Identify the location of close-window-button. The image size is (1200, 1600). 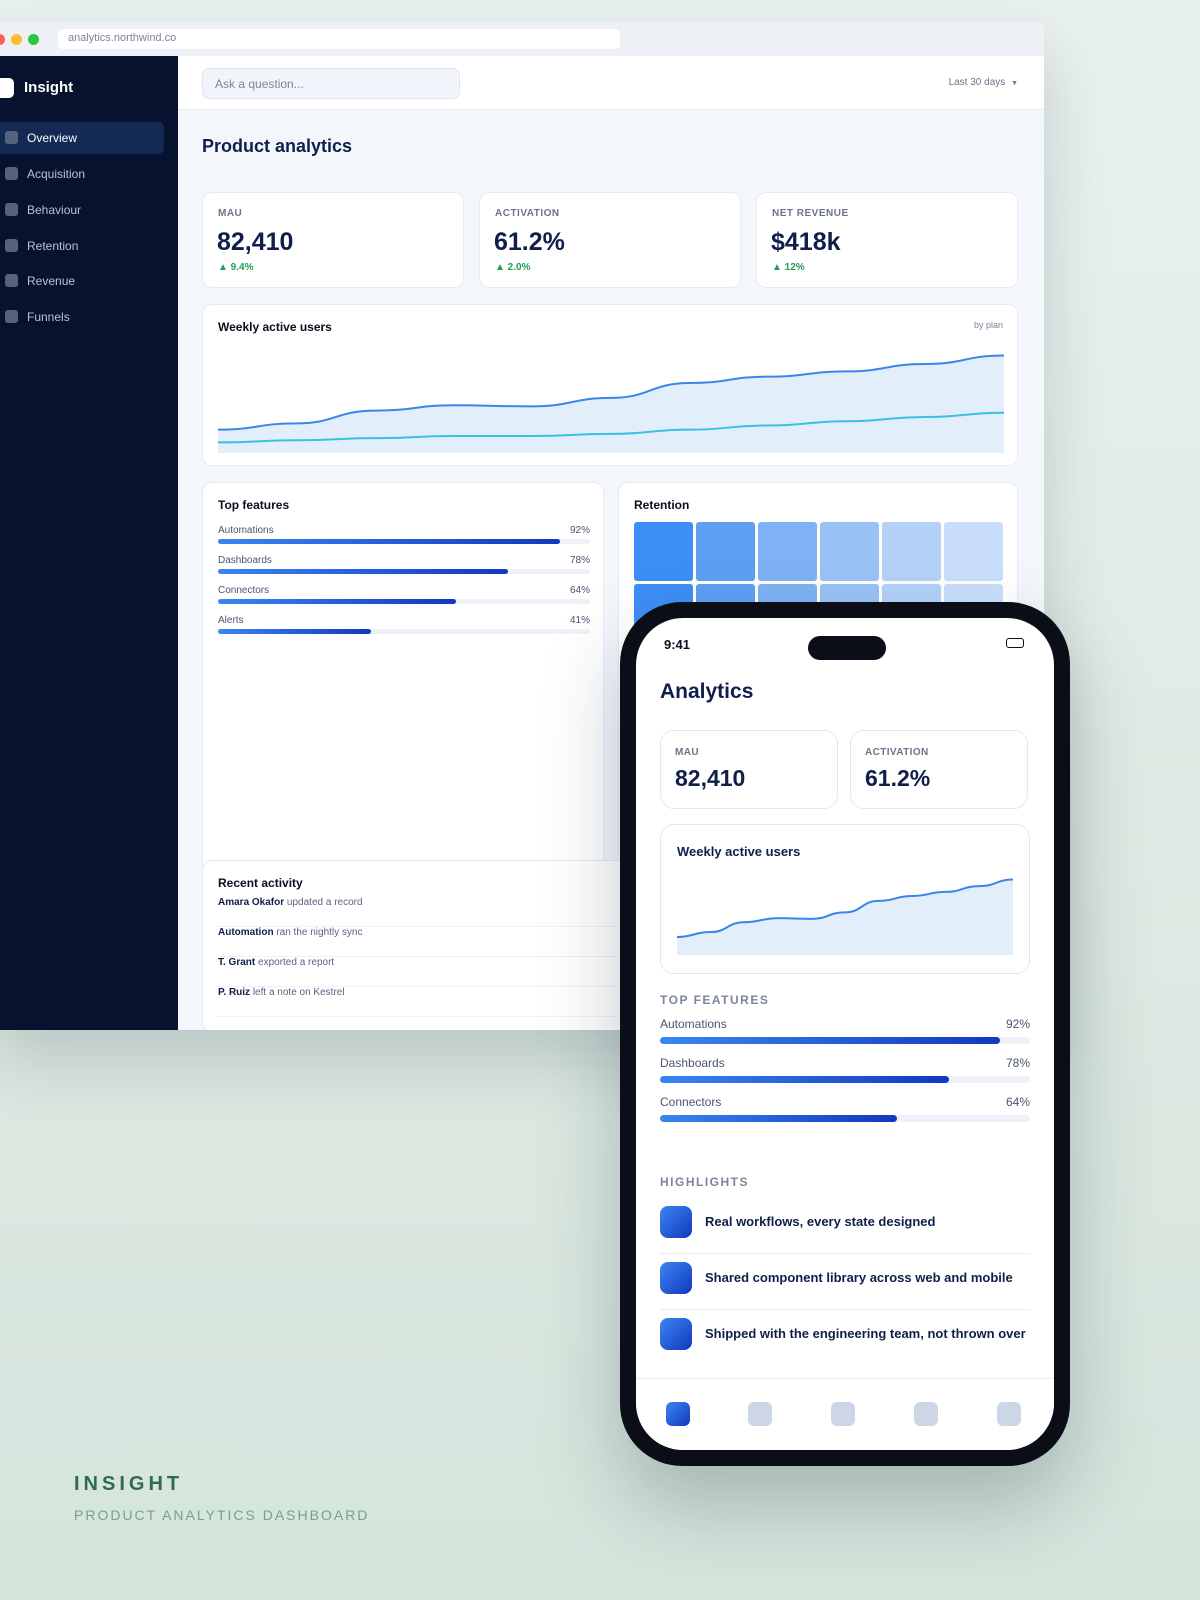
(2, 39).